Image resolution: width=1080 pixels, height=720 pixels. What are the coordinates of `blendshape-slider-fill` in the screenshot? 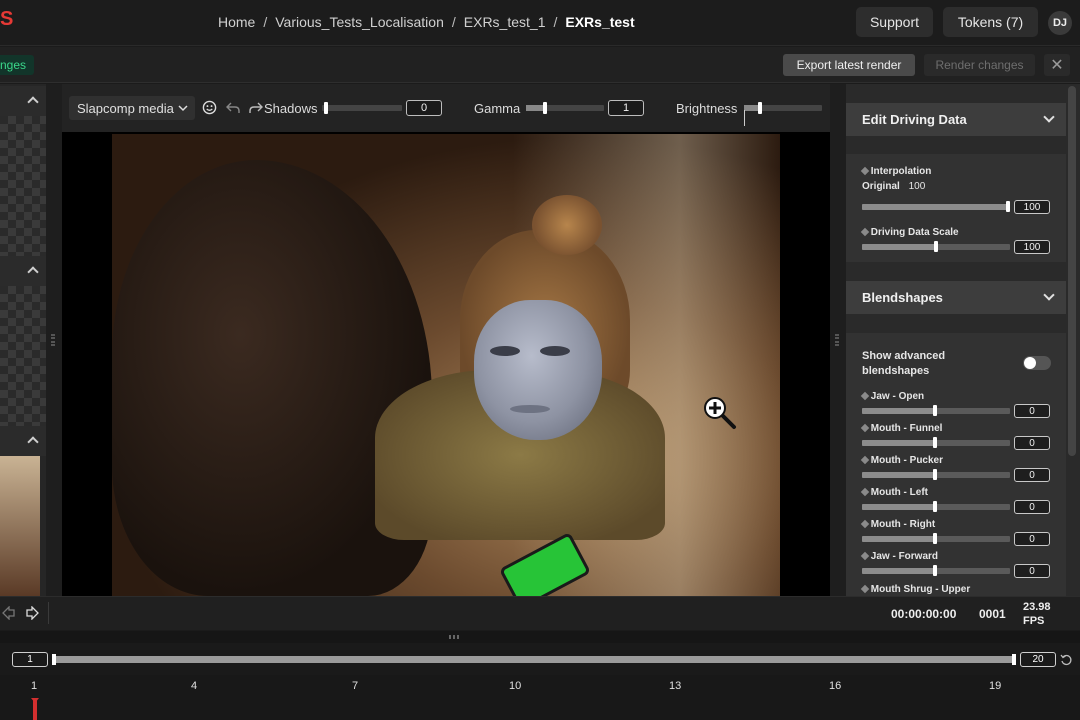 It's located at (899, 443).